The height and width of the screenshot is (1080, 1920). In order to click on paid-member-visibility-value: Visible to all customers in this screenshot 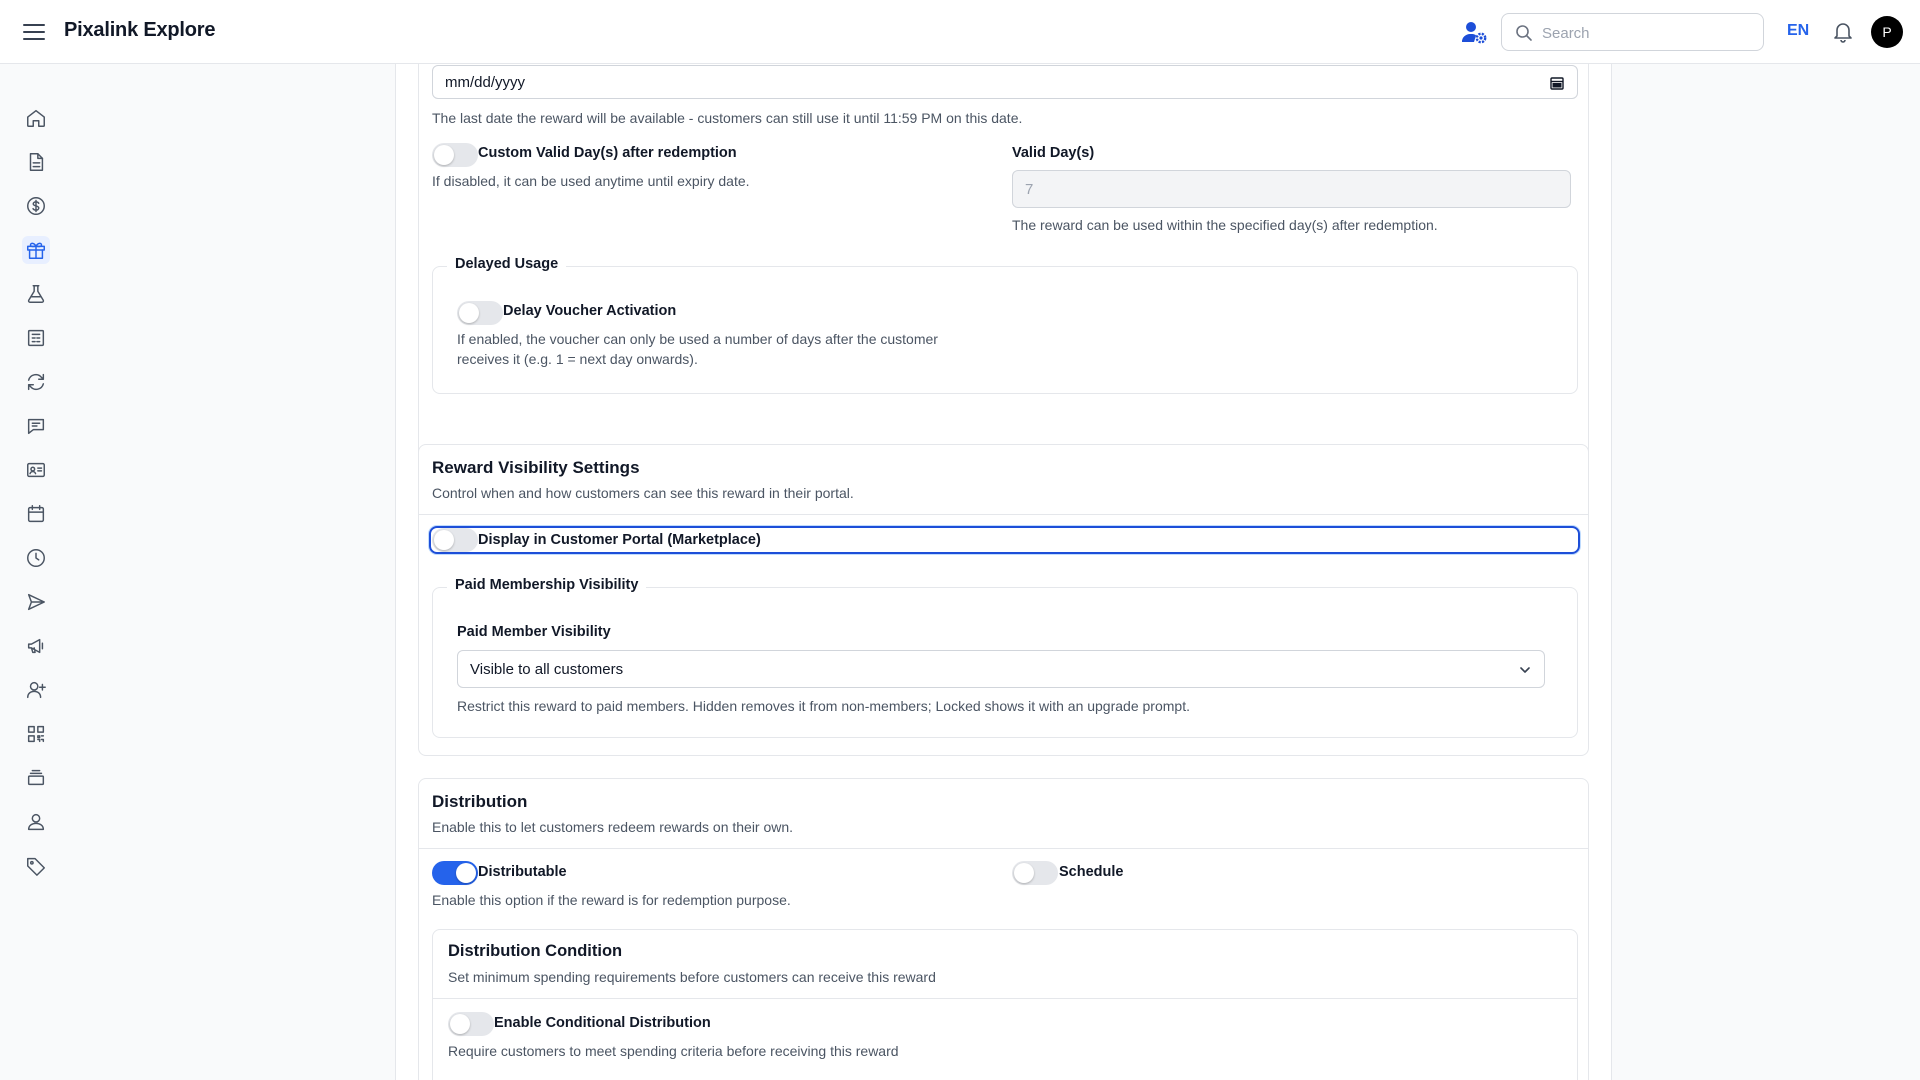, I will do `click(547, 669)`.